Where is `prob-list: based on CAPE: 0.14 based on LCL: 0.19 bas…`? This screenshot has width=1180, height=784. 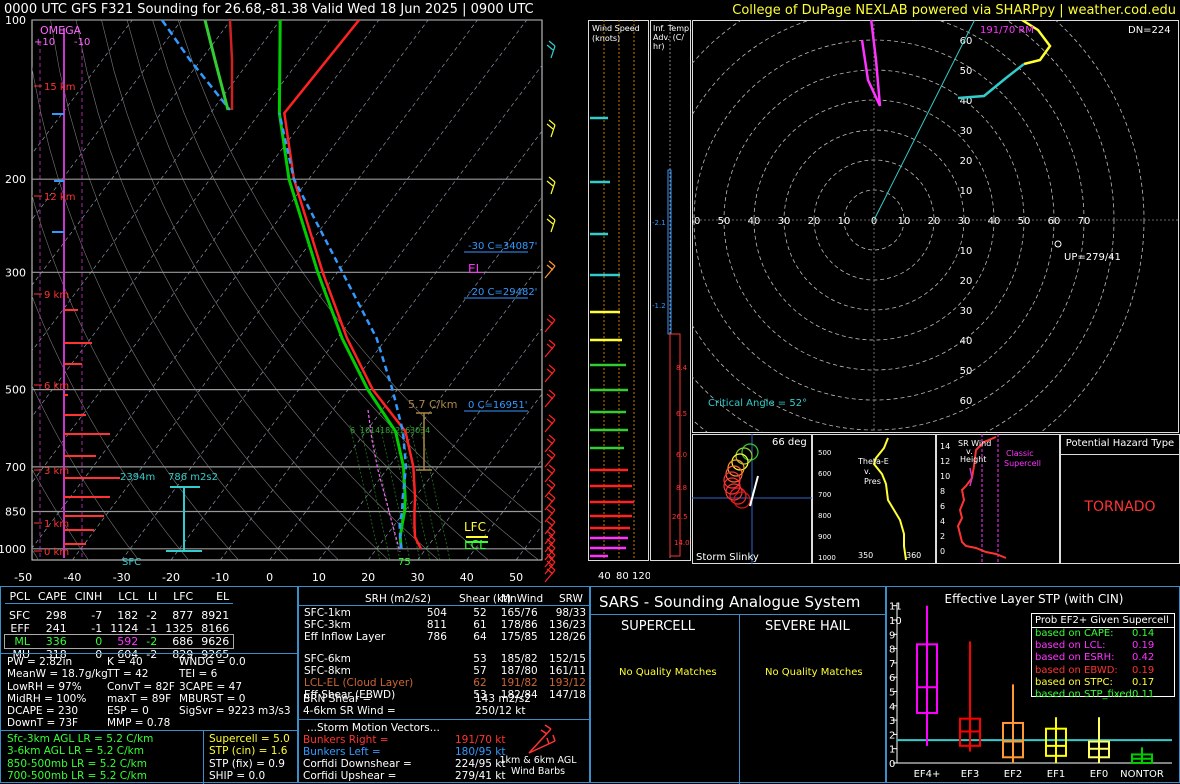 prob-list: based on CAPE: 0.14 based on LCL: 0.19 bas… is located at coordinates (1103, 664).